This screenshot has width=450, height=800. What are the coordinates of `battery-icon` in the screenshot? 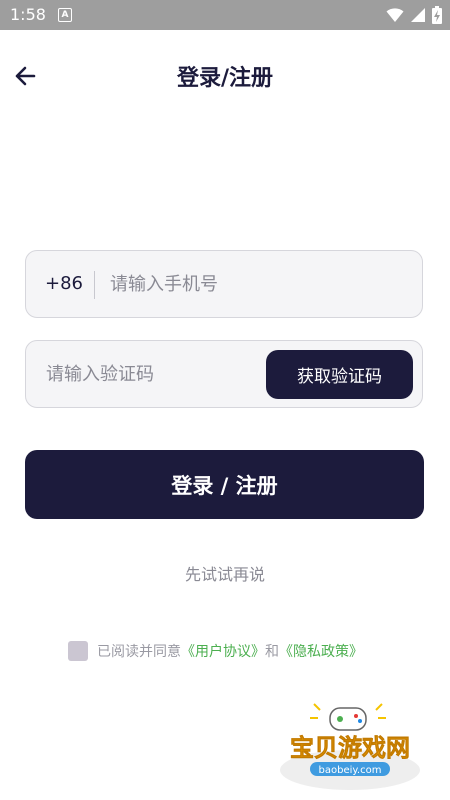 It's located at (437, 15).